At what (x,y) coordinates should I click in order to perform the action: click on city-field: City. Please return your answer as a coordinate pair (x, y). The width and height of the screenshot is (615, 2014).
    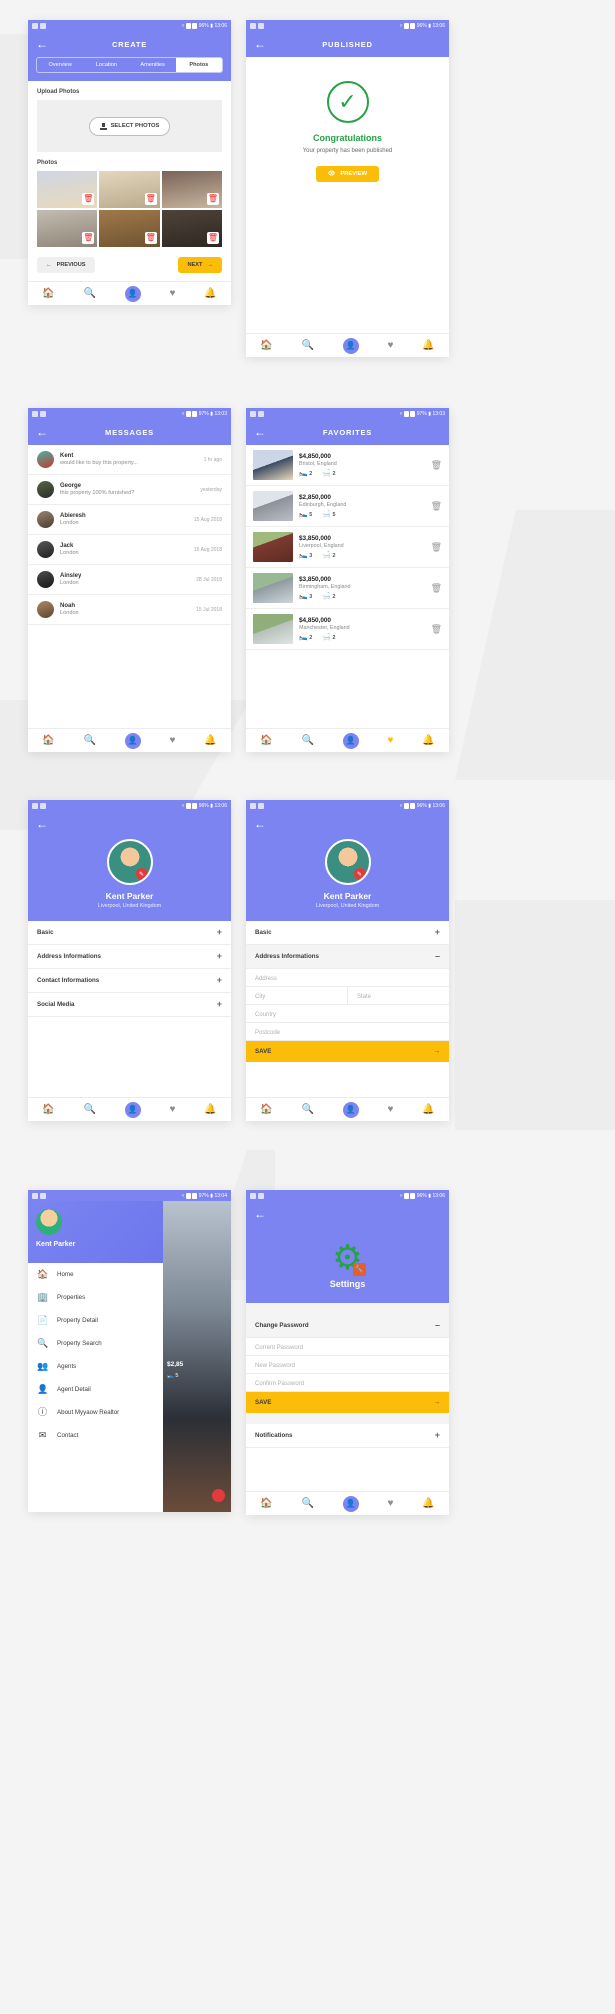
    Looking at the image, I should click on (297, 996).